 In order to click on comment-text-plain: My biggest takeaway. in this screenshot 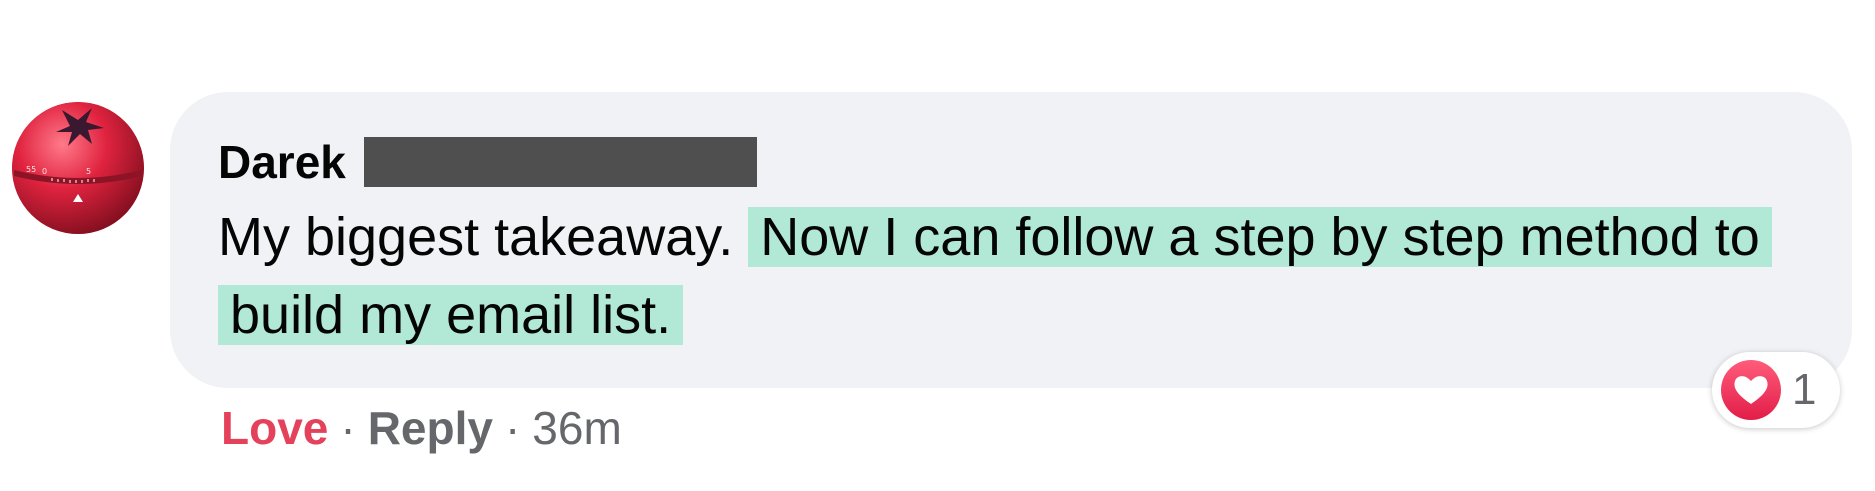, I will do `click(483, 237)`.